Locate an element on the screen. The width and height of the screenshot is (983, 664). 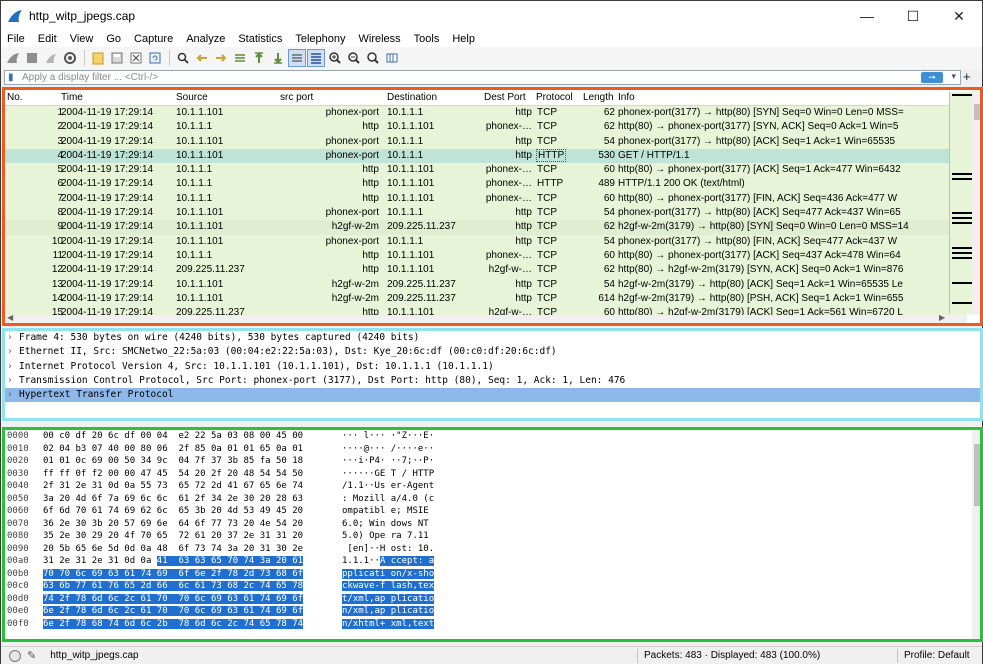
shark-start-icon is located at coordinates (13, 58).